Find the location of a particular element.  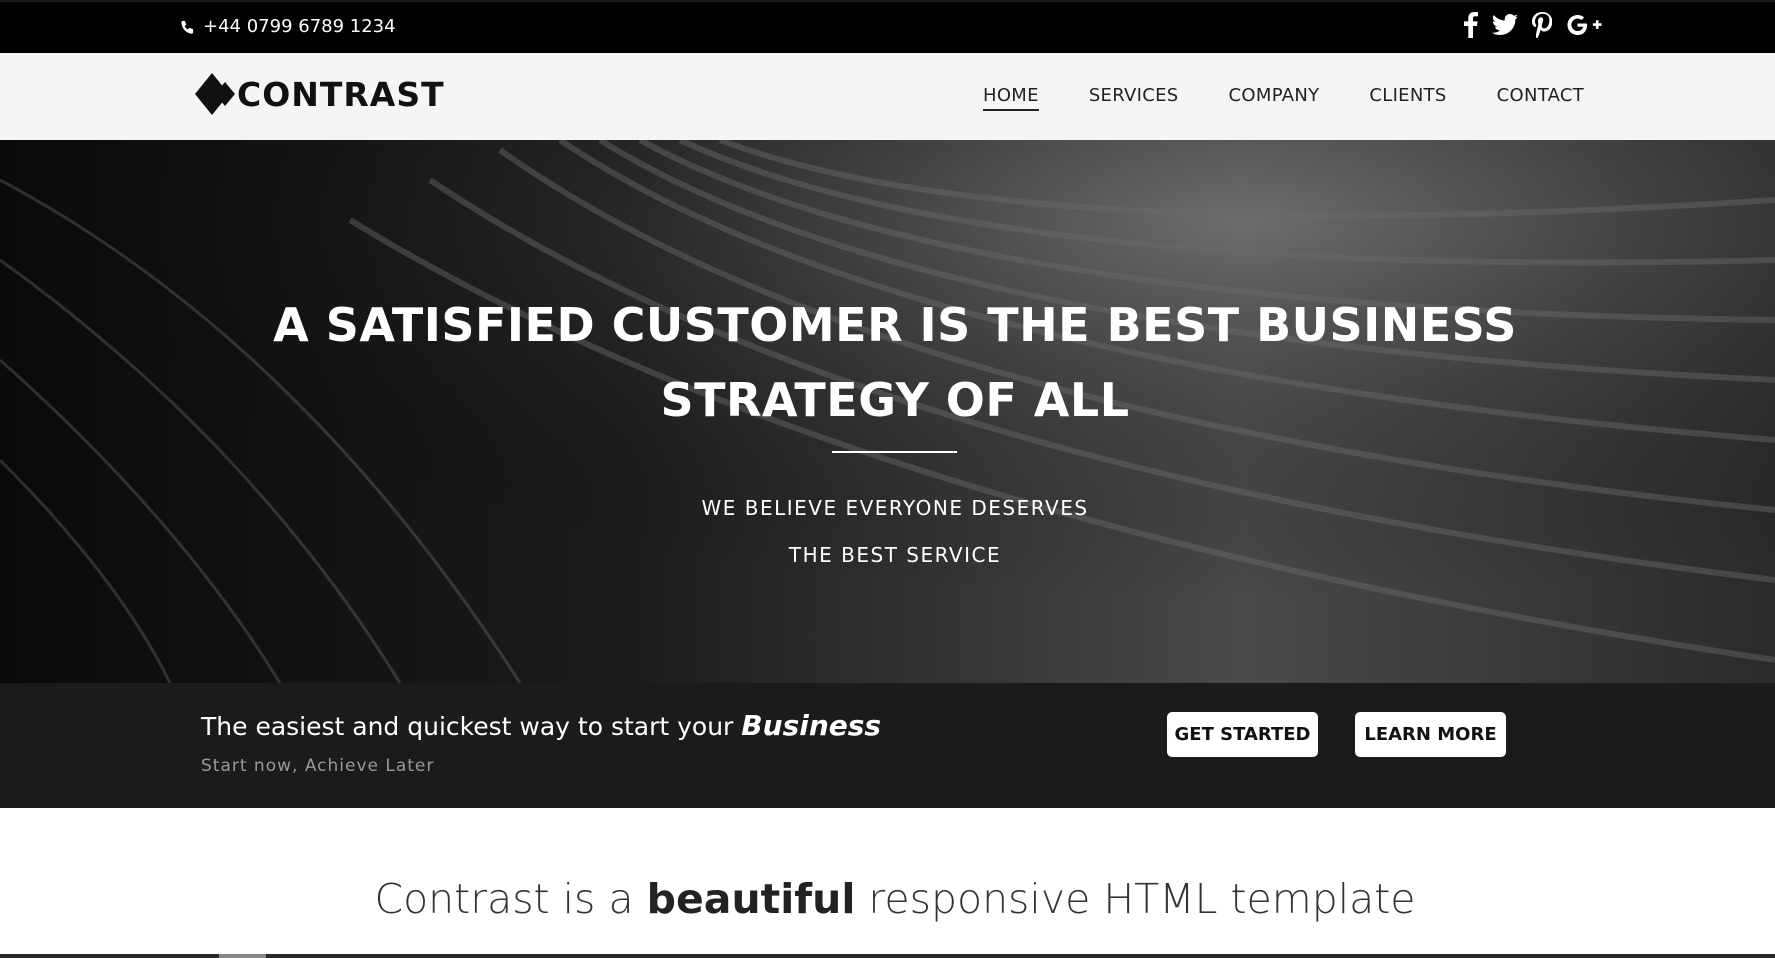

cta-headline-emphasis: Business is located at coordinates (811, 725).